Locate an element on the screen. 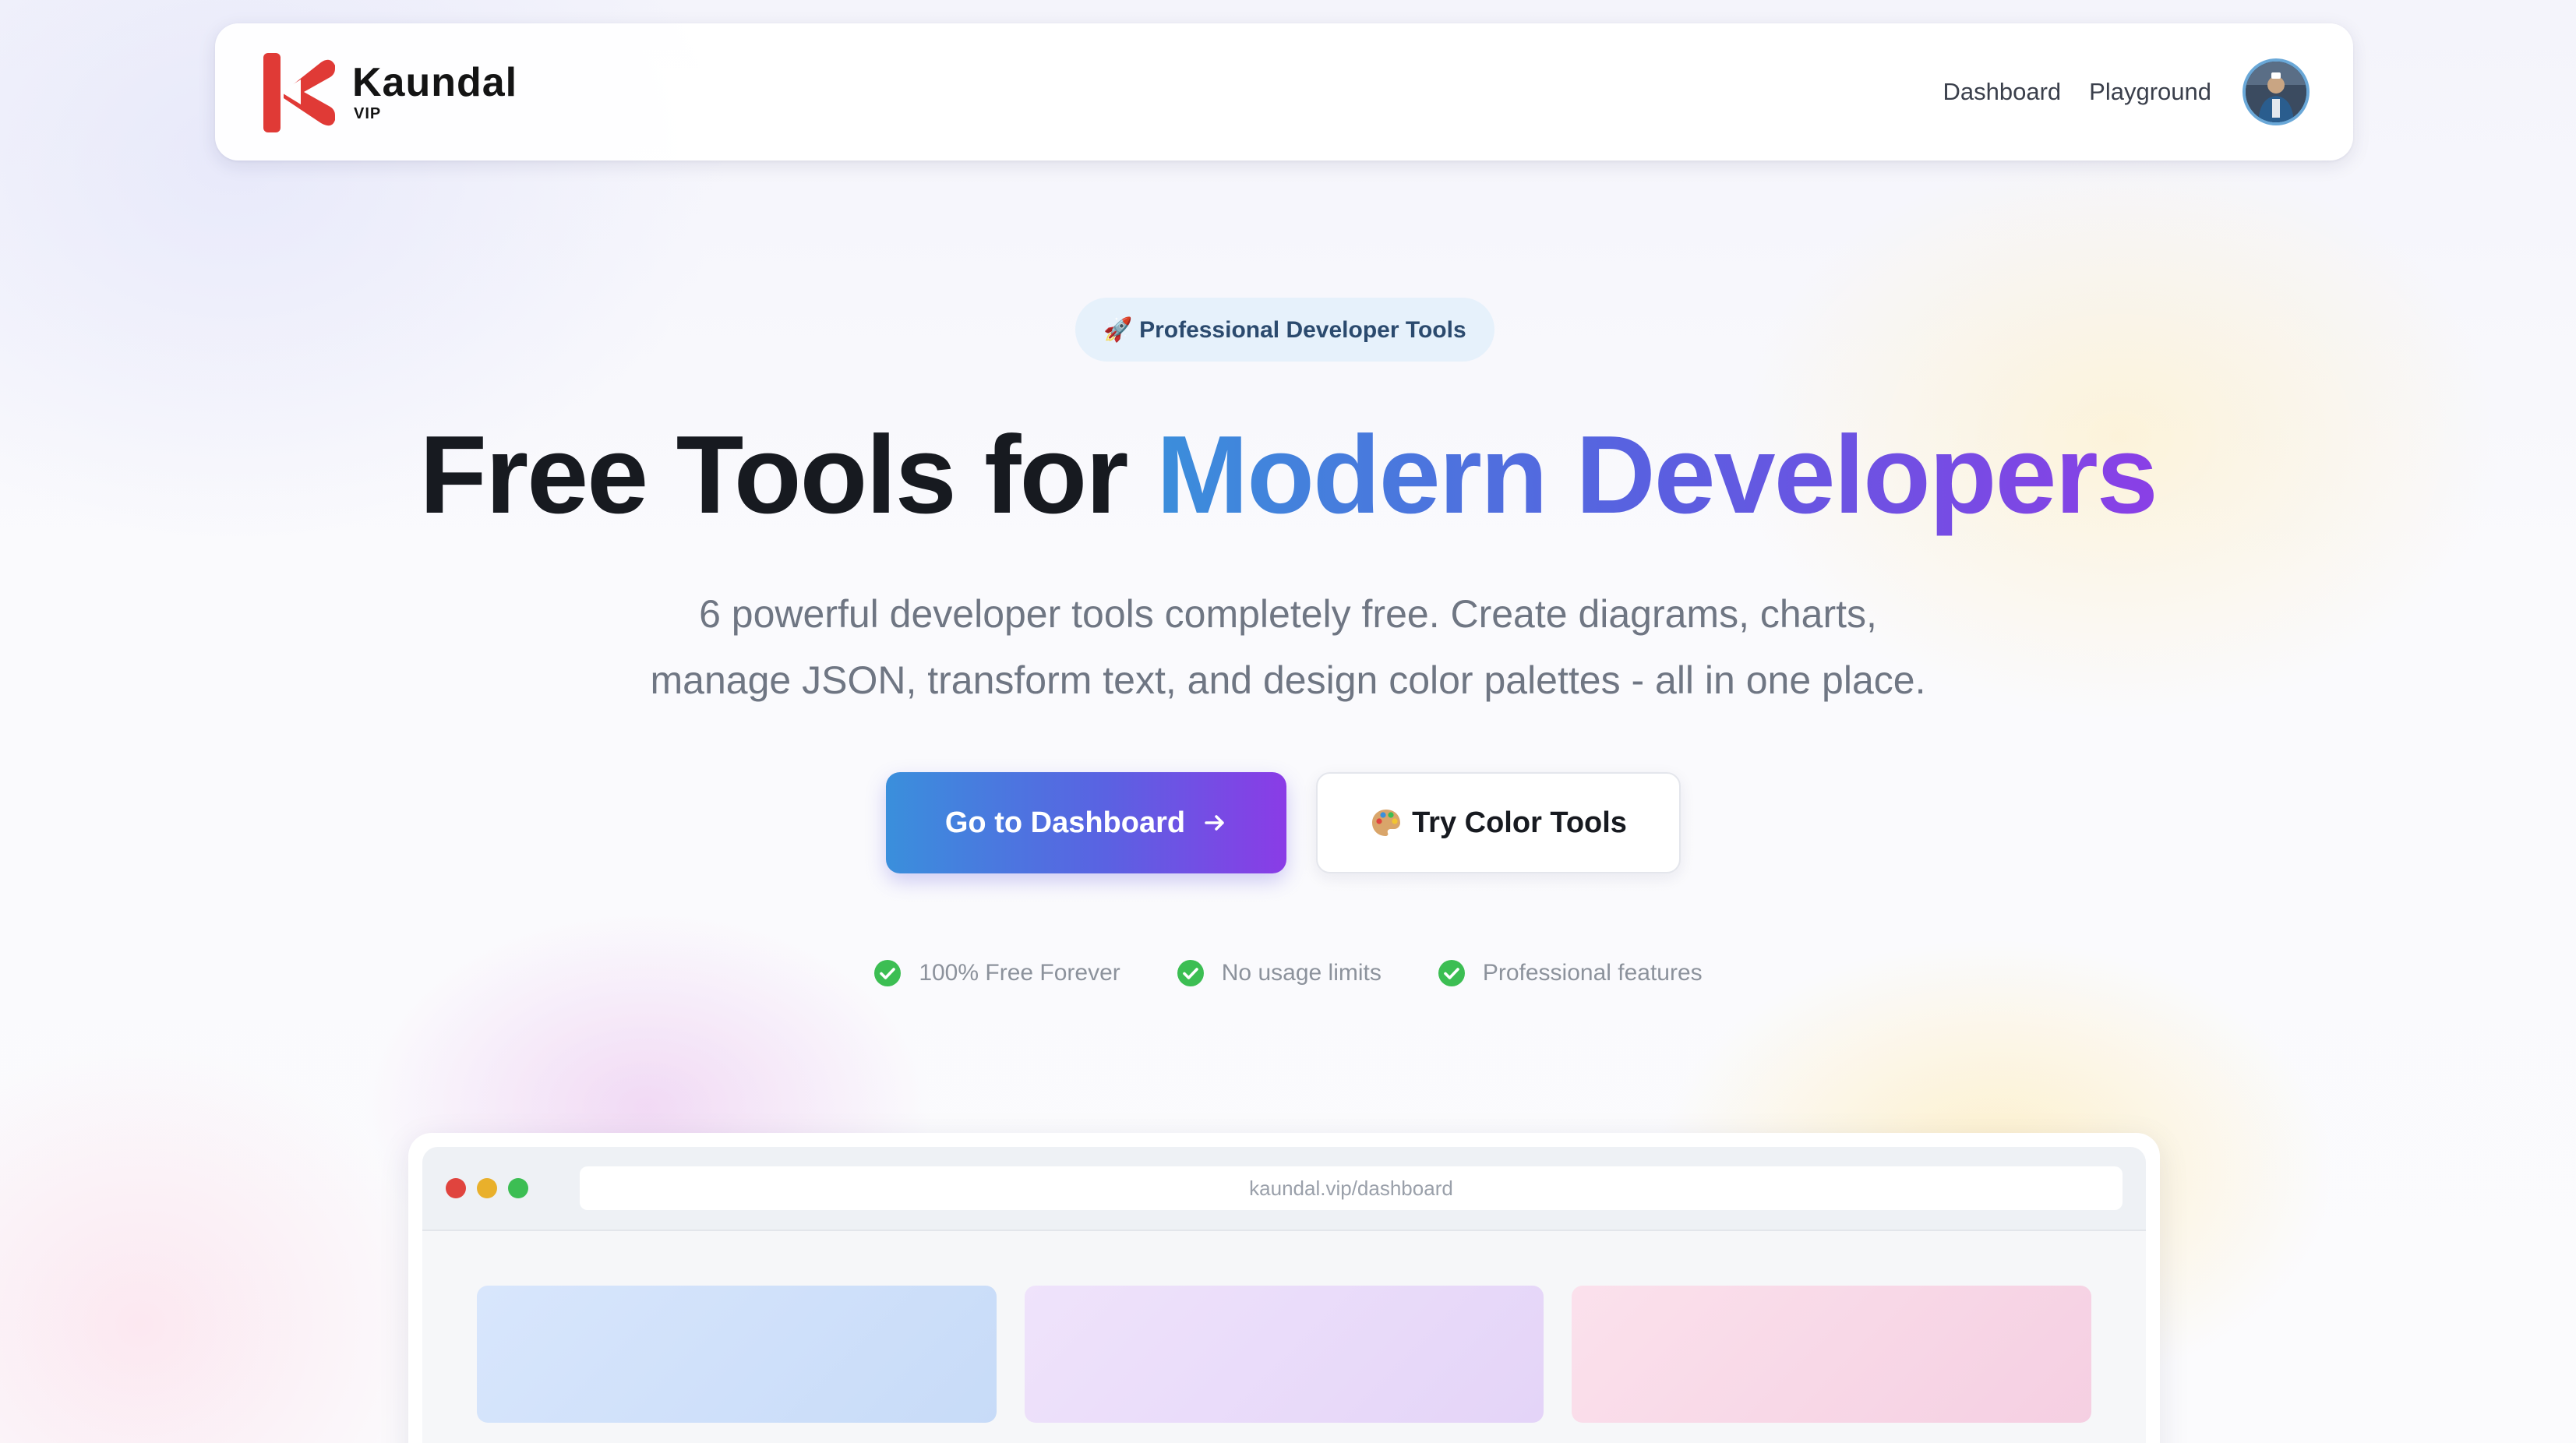 This screenshot has width=2576, height=1443. hero-badge-text: 🚀 Professional Developer Tools is located at coordinates (1284, 329).